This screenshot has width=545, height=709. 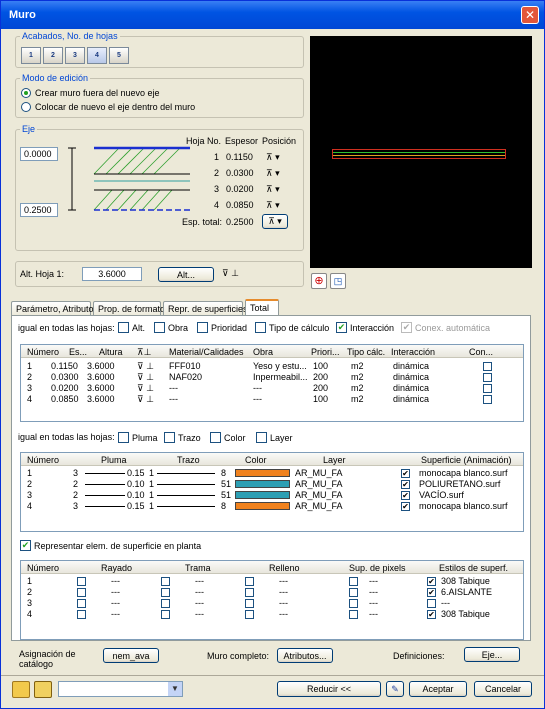 What do you see at coordinates (65, 388) in the screenshot?
I see `table-cell: 0.0200` at bounding box center [65, 388].